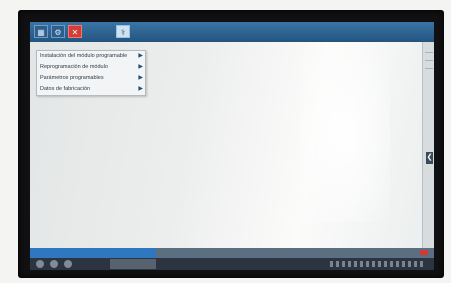 The height and width of the screenshot is (283, 451). What do you see at coordinates (74, 67) in the screenshot?
I see `menu-item-label: Reprogramación de módulo` at bounding box center [74, 67].